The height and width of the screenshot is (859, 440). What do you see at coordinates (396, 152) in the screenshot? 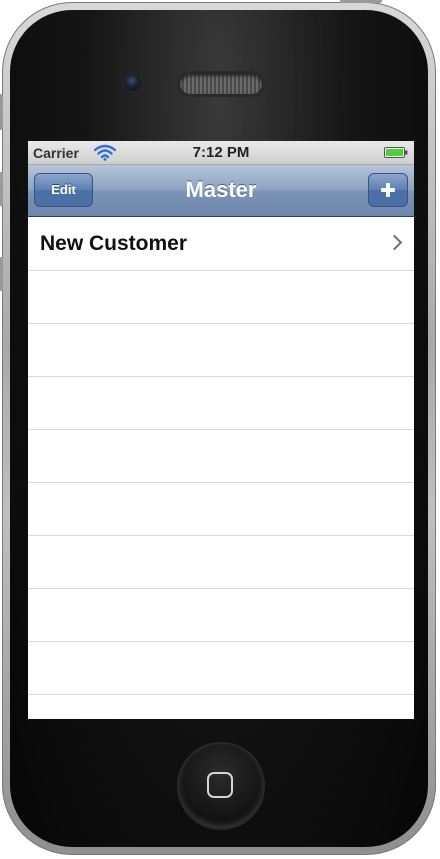
I see `battery-icon` at bounding box center [396, 152].